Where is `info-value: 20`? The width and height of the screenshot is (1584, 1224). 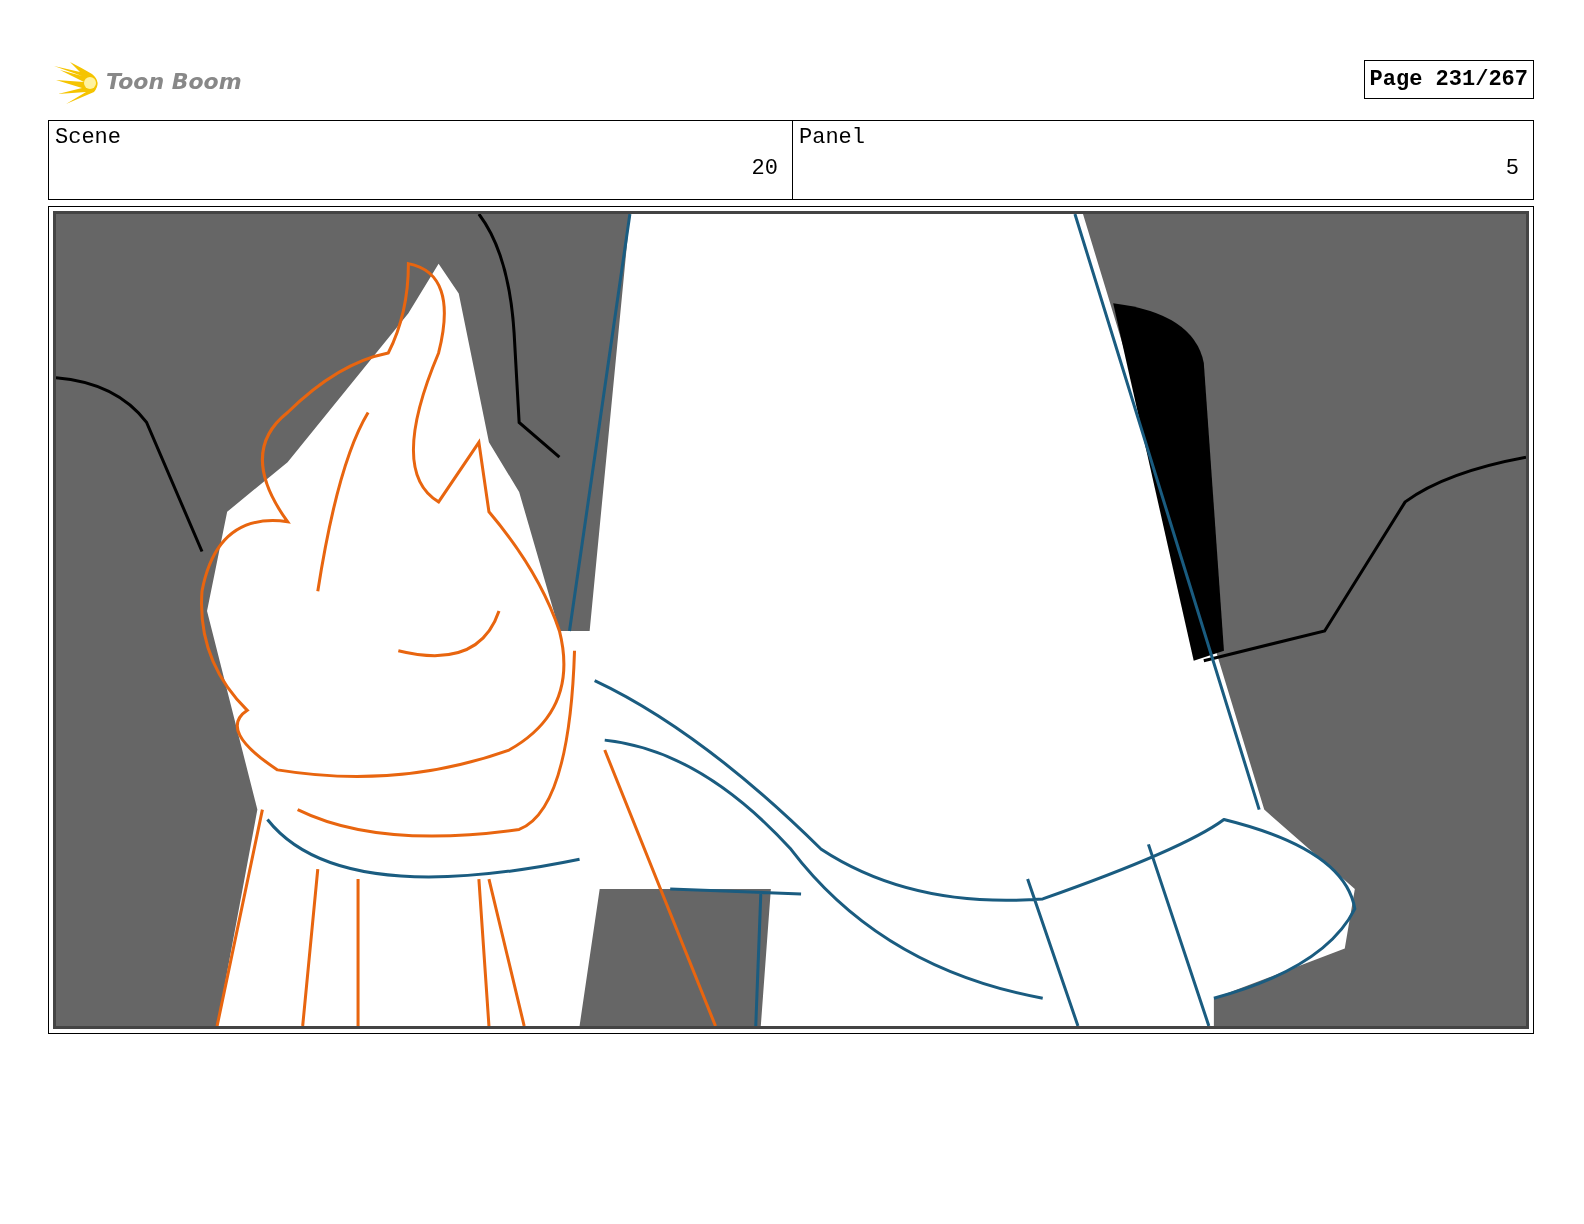 info-value: 20 is located at coordinates (764, 168).